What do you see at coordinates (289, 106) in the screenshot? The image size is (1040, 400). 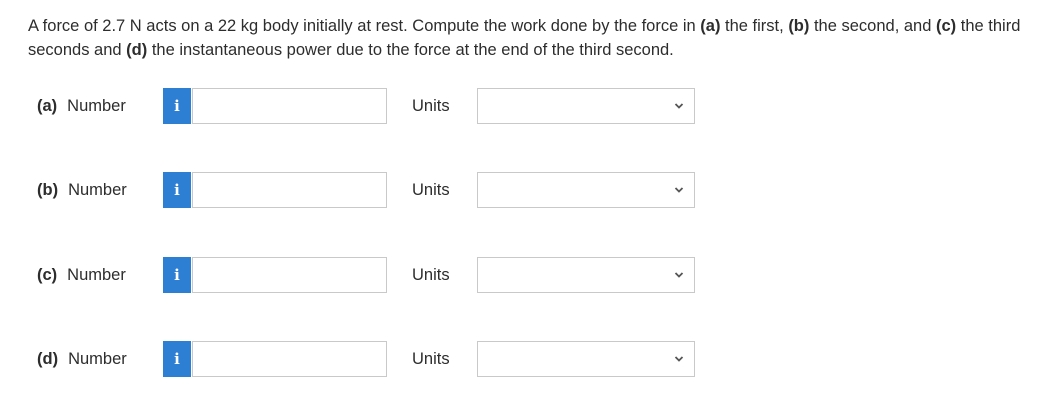 I see `number-input-a` at bounding box center [289, 106].